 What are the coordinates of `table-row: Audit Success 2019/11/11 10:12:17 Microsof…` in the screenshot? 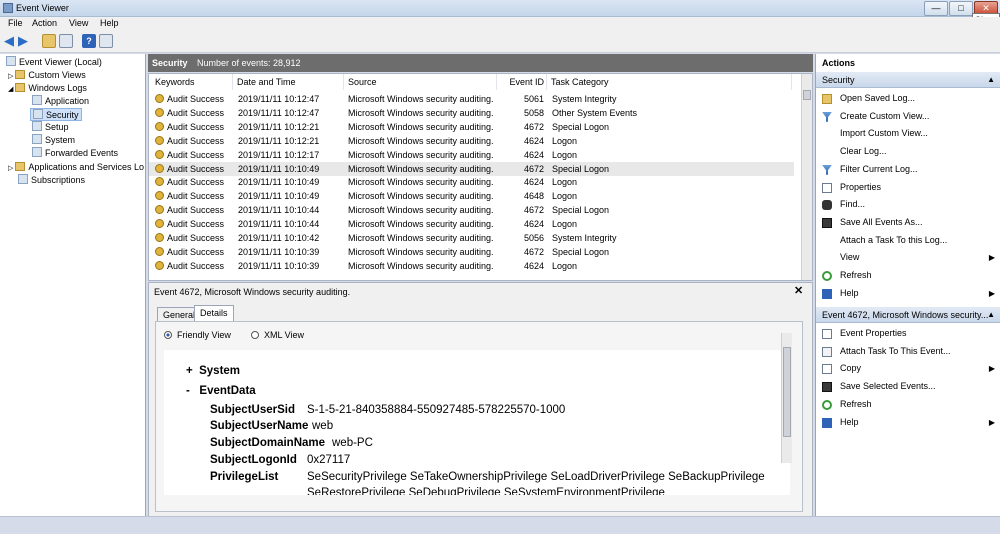 It's located at (471, 155).